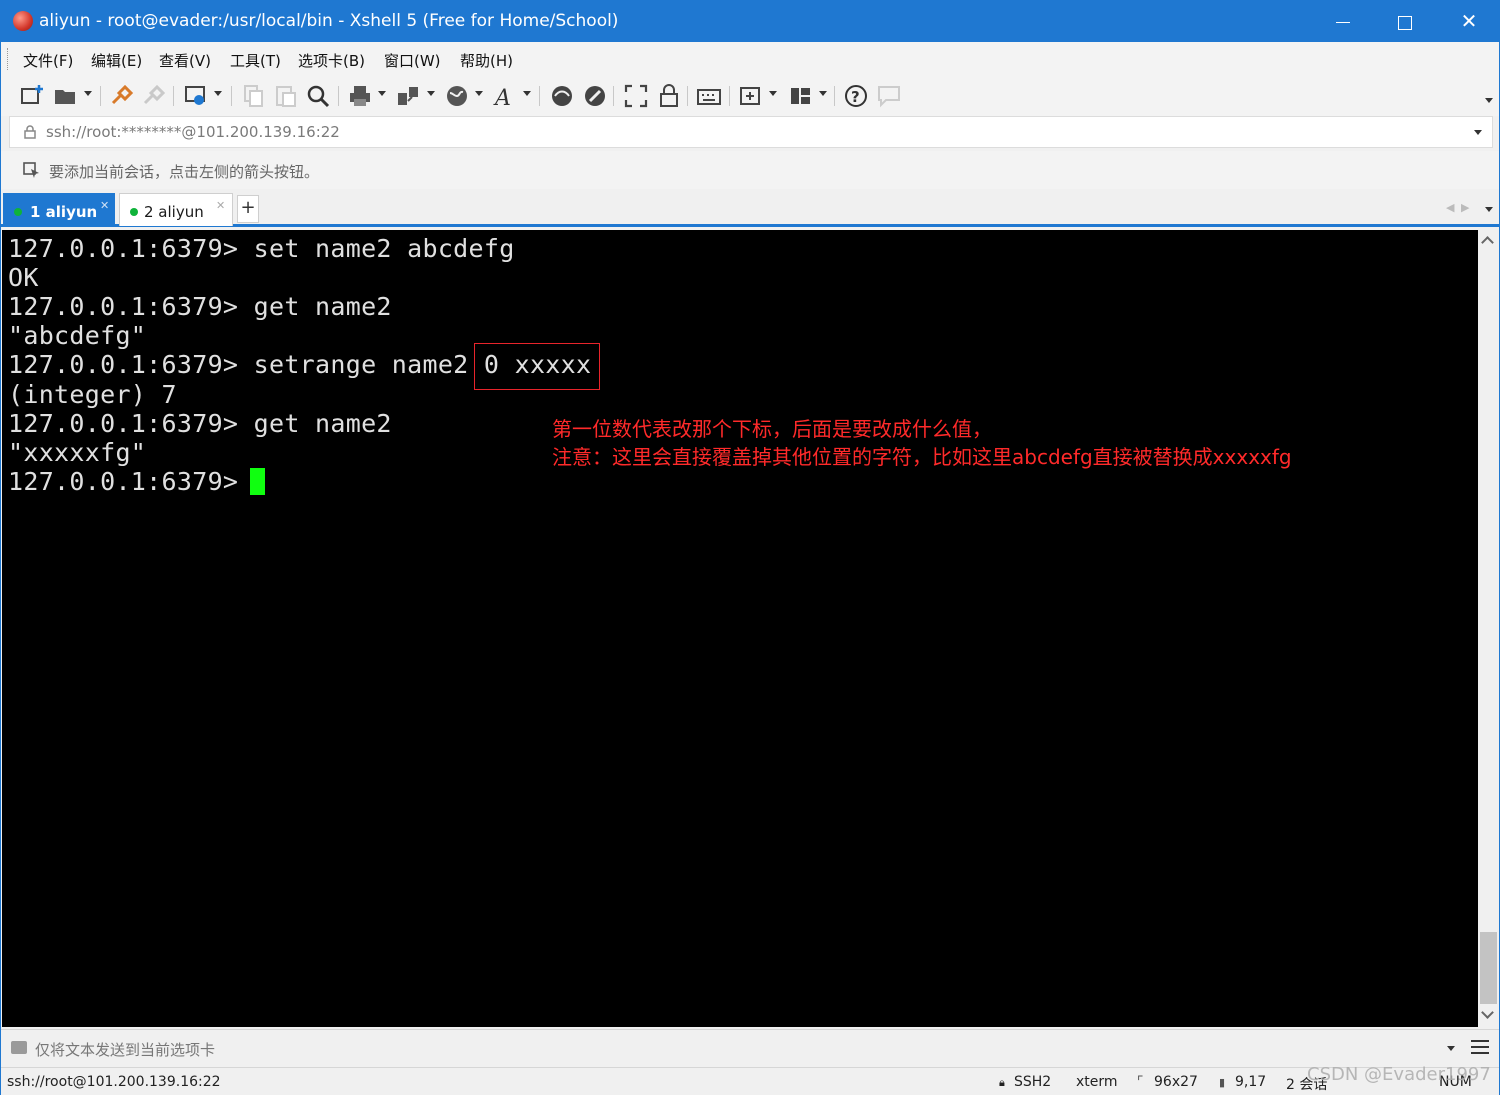 The height and width of the screenshot is (1095, 1500). Describe the element at coordinates (1033, 1082) in the screenshot. I see `status-protocol: SSH2` at that location.